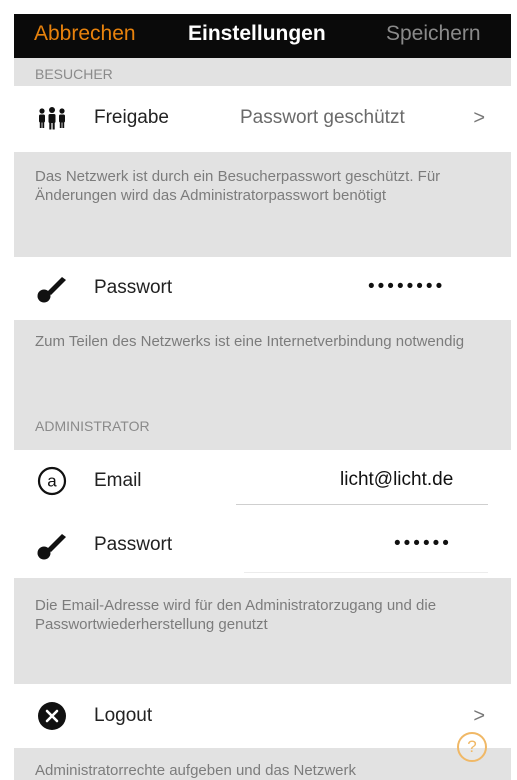 The width and height of the screenshot is (517, 780). Describe the element at coordinates (85, 34) in the screenshot. I see `cancel-button: Abbrechen` at that location.